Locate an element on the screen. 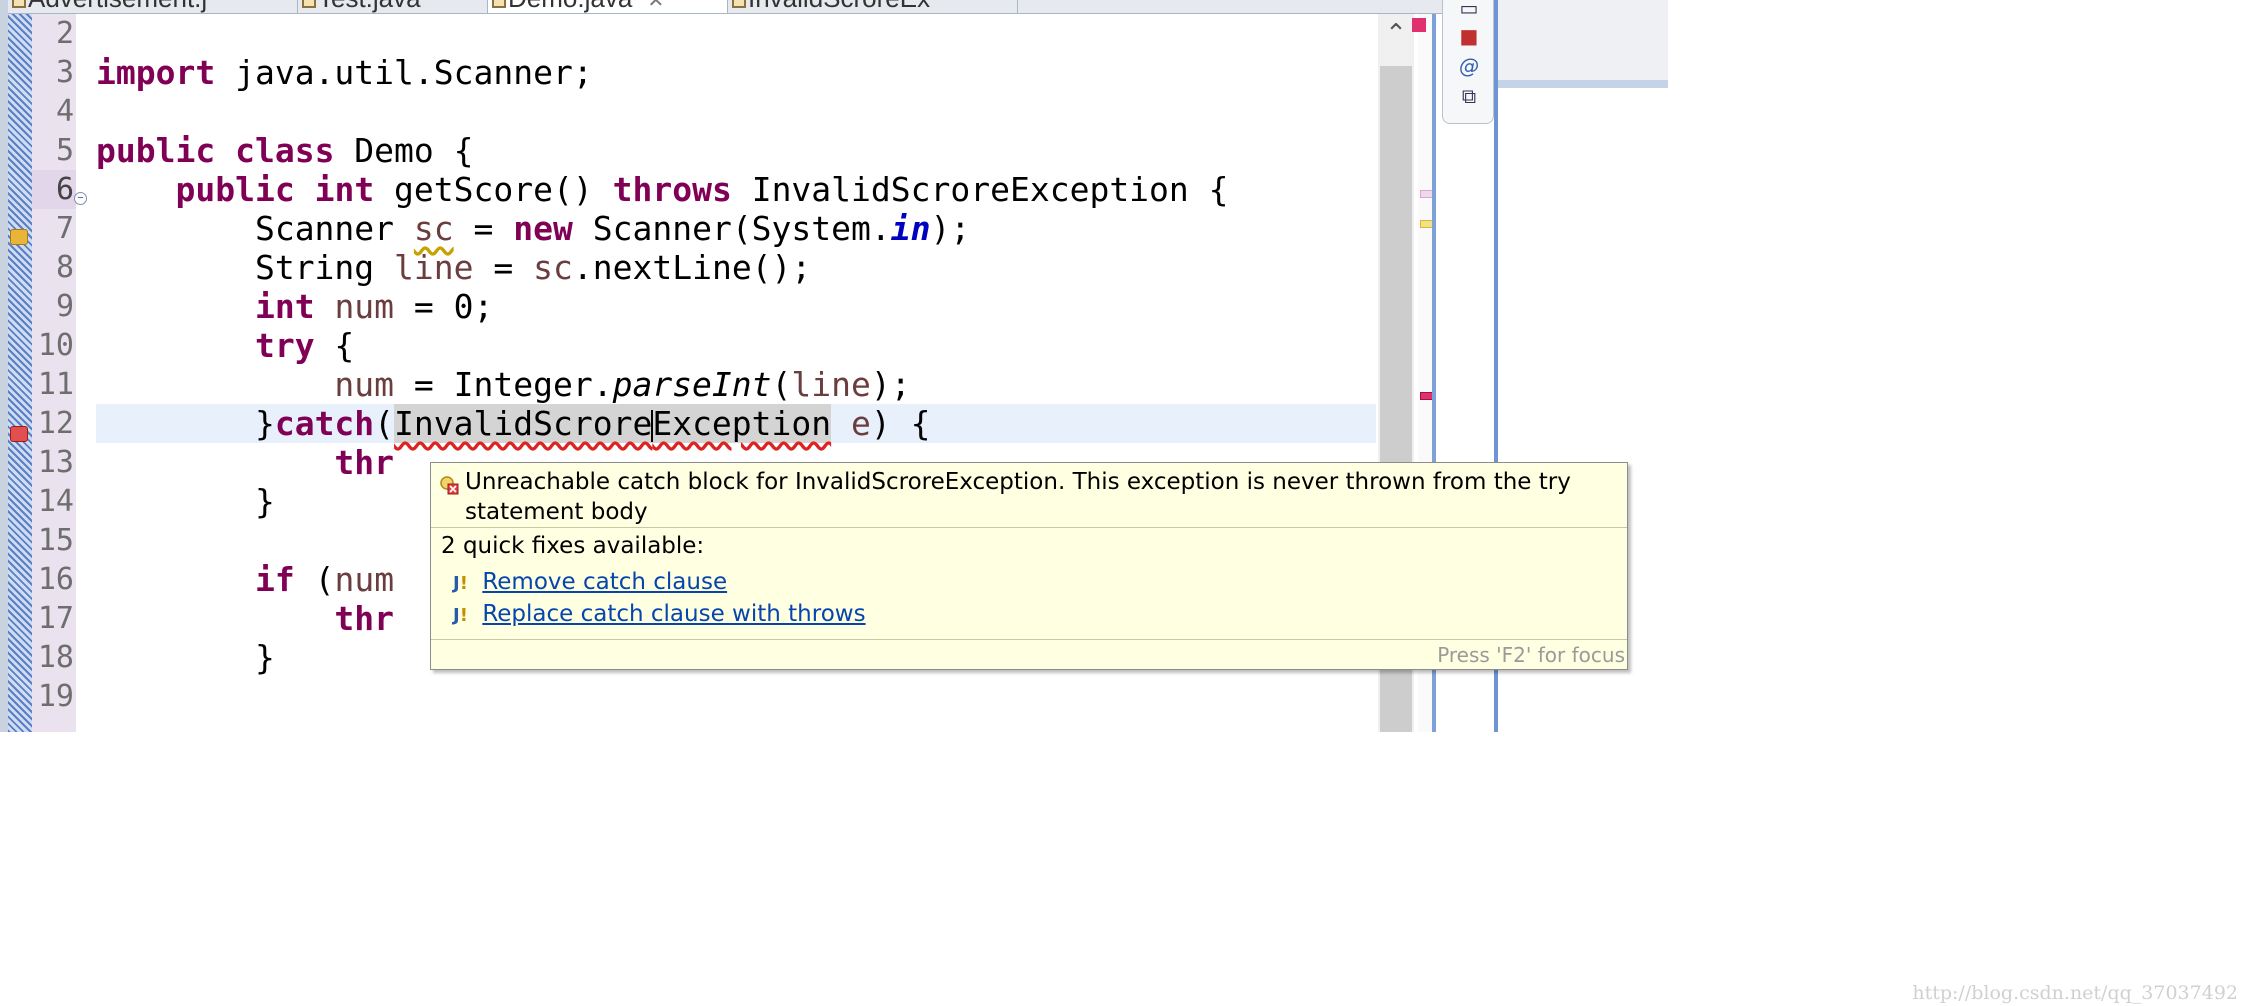 This screenshot has height=1006, width=2242. focus-hint: Press 'F2' for focus is located at coordinates (1531, 655).